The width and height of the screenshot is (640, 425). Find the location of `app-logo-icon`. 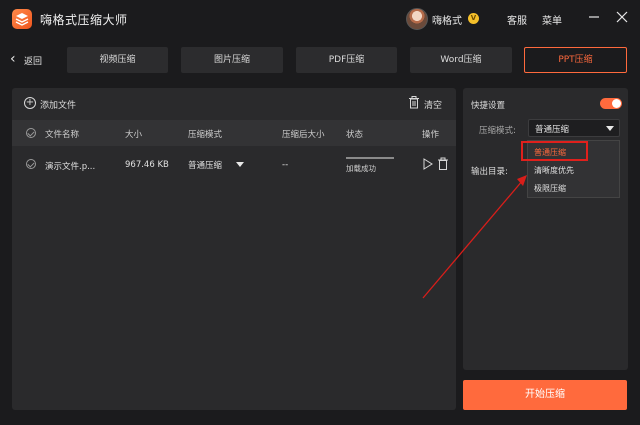

app-logo-icon is located at coordinates (22, 19).